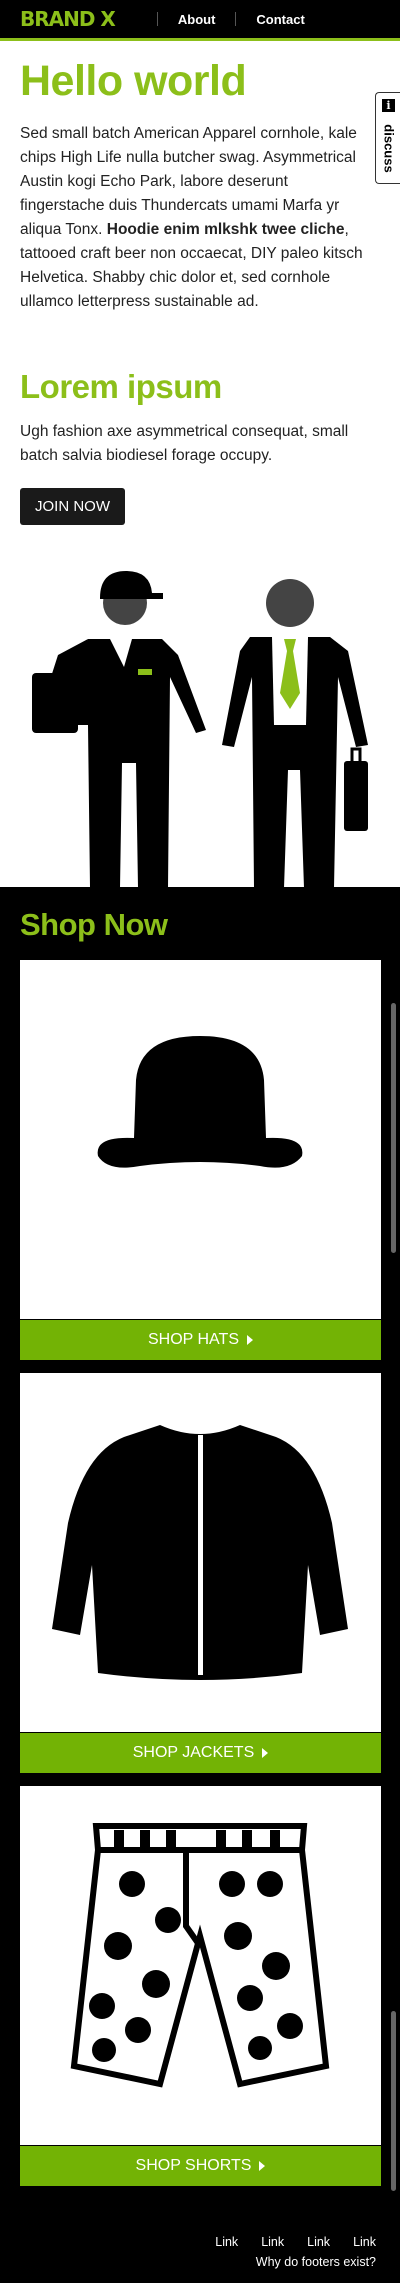 The height and width of the screenshot is (2283, 400). I want to click on join-now-button: JOIN NOW, so click(72, 506).